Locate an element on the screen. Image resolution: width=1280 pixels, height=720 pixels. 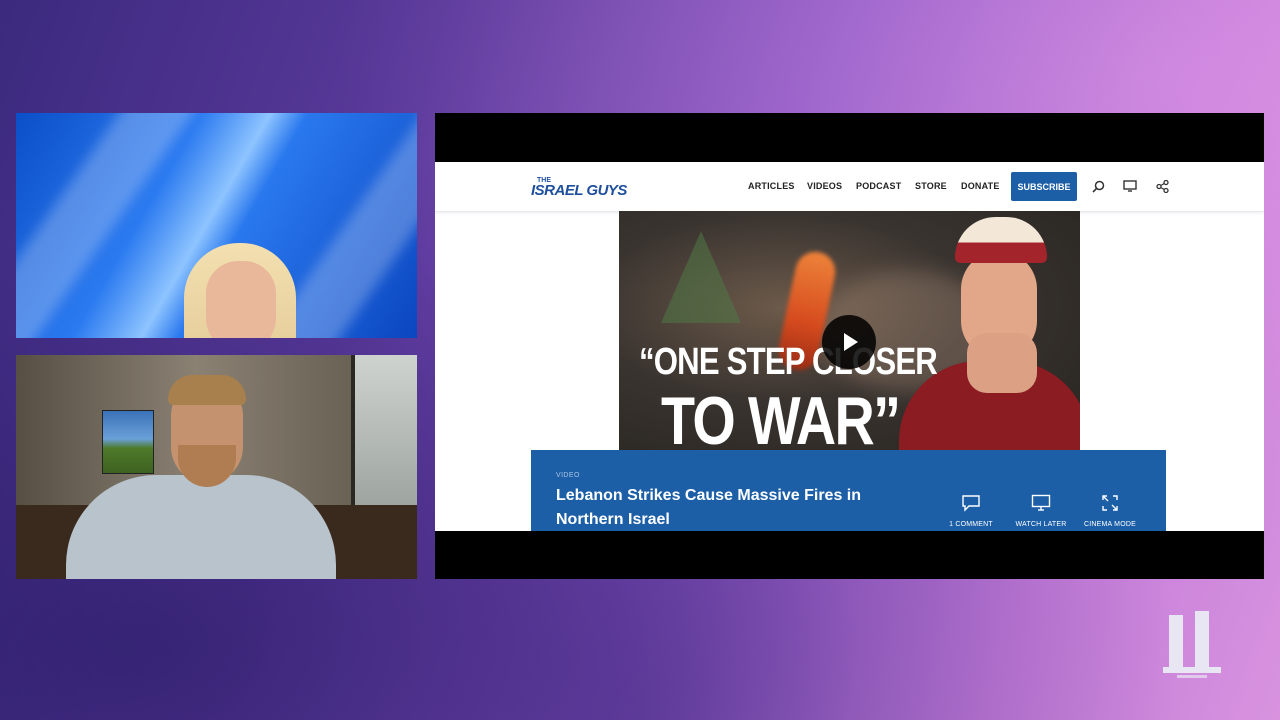
nav-articles: ARTICLES is located at coordinates (771, 186).